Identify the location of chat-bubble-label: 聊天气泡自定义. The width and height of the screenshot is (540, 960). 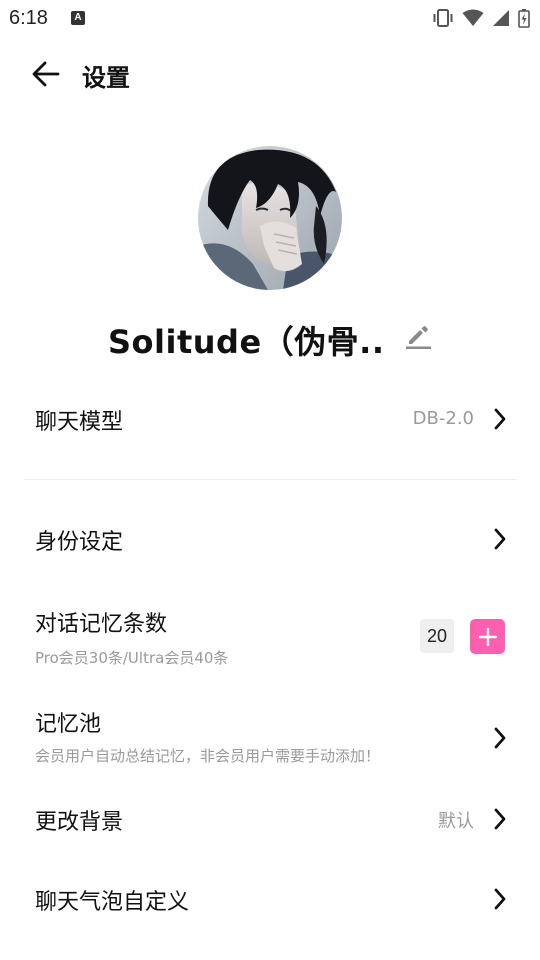
(112, 902).